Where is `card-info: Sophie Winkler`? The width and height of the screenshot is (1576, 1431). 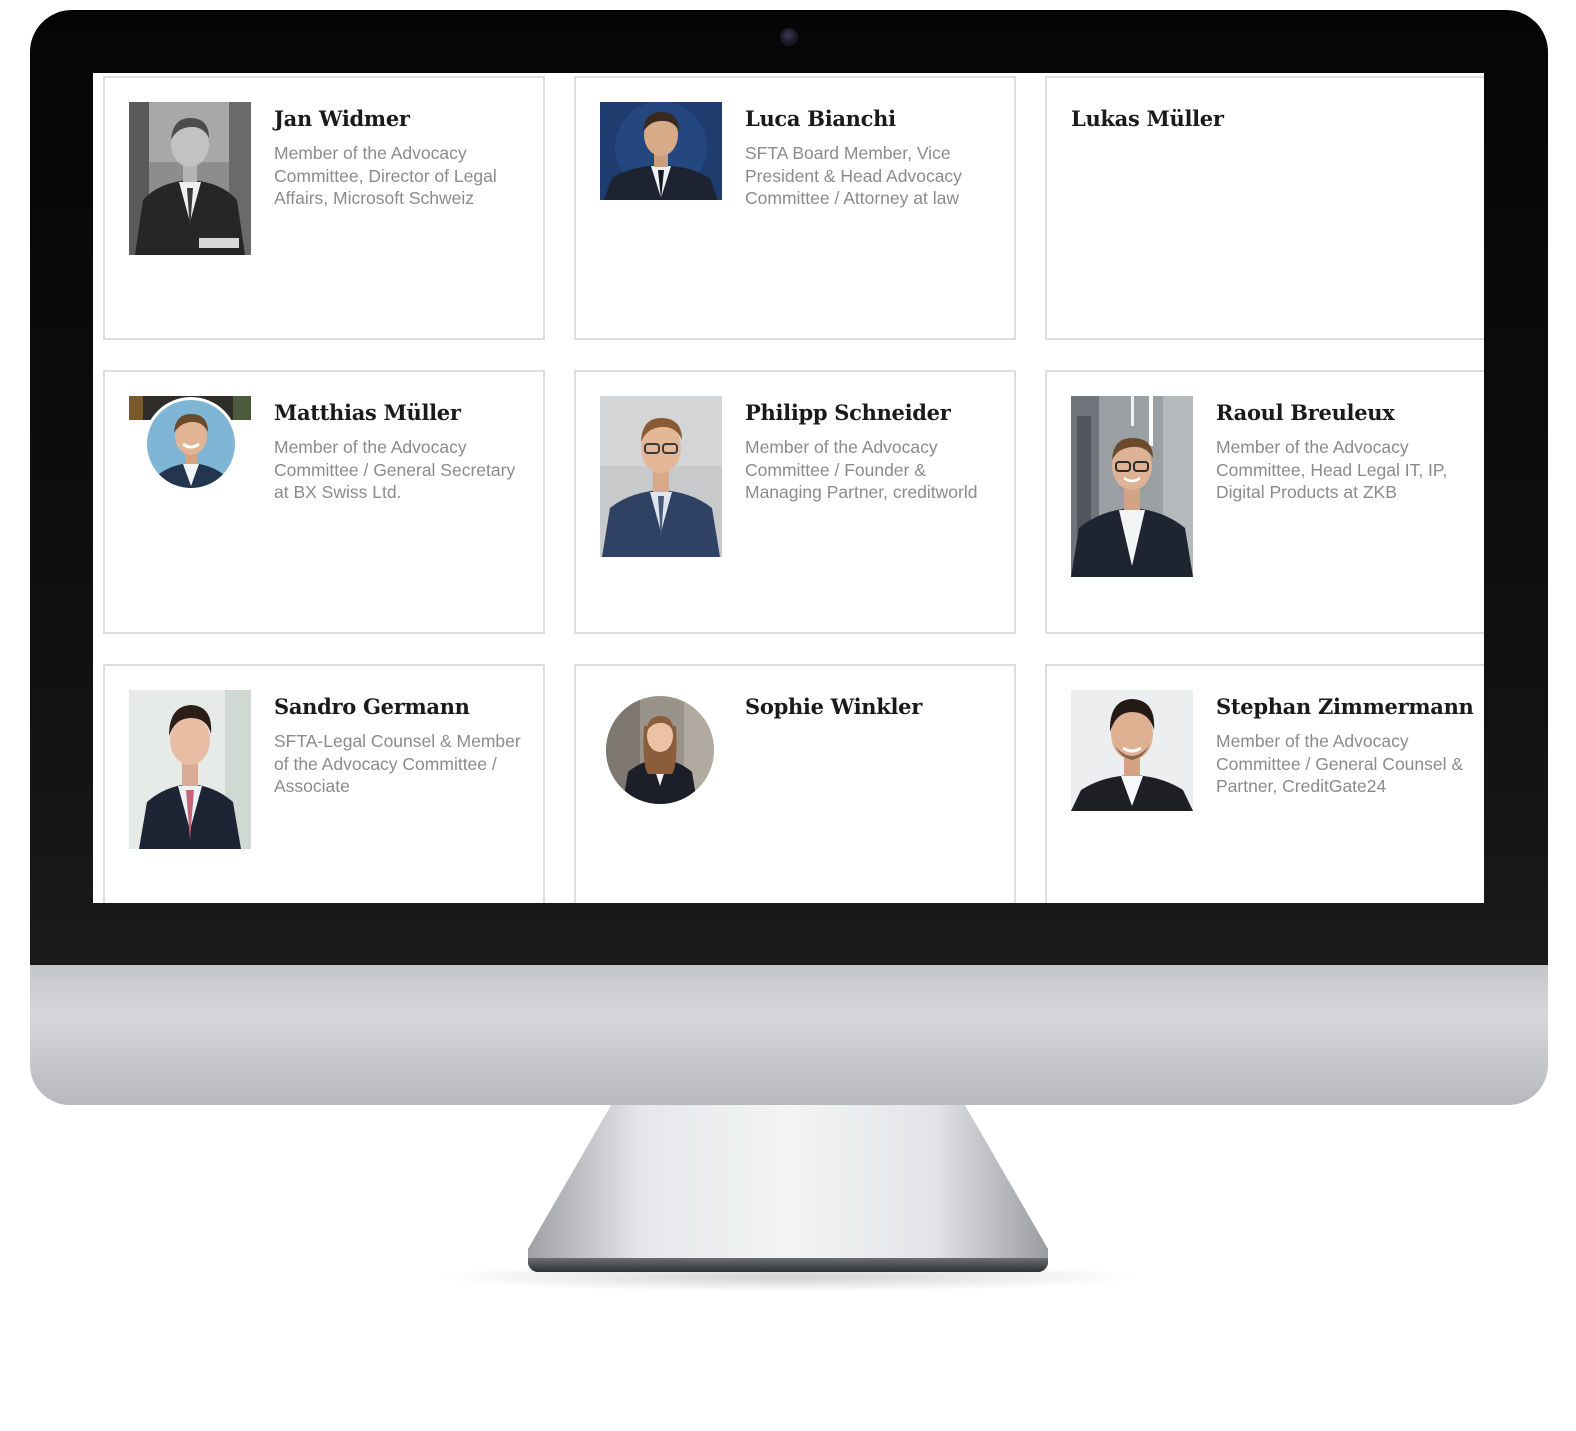
card-info: Sophie Winkler is located at coordinates (872, 711).